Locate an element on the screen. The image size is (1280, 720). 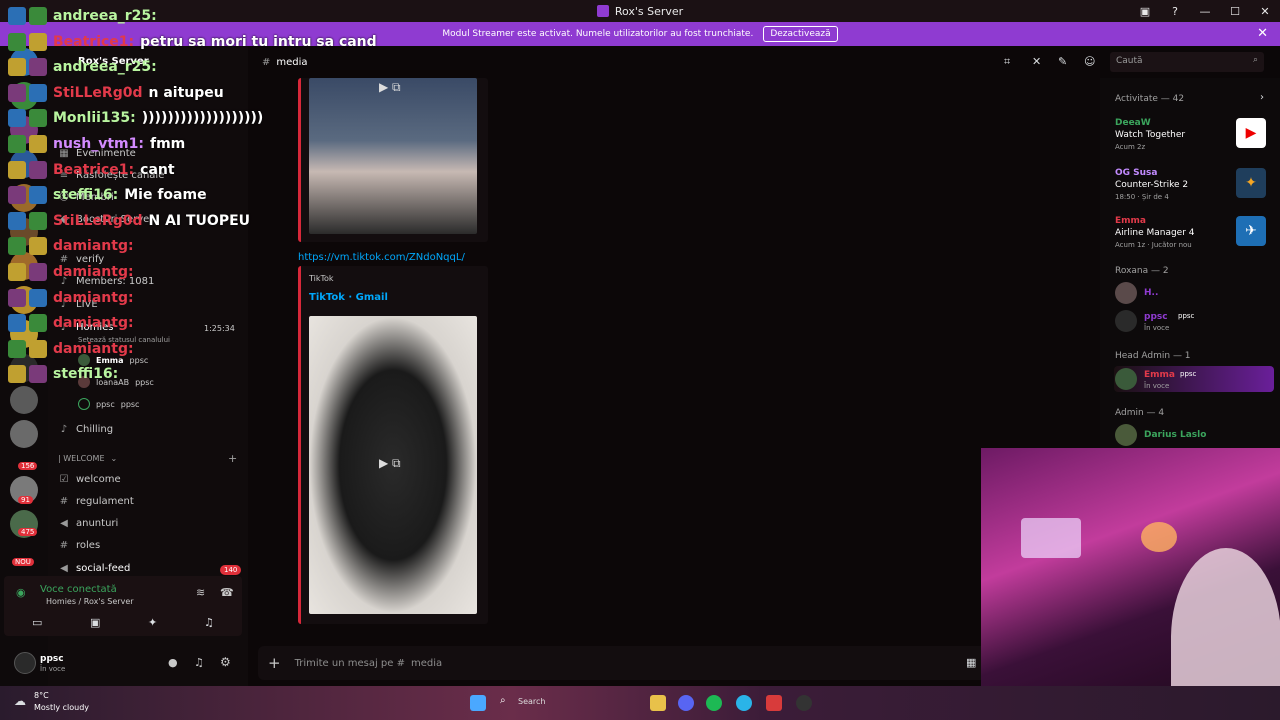
soundboard-icon: ♫ is located at coordinates (209, 622).